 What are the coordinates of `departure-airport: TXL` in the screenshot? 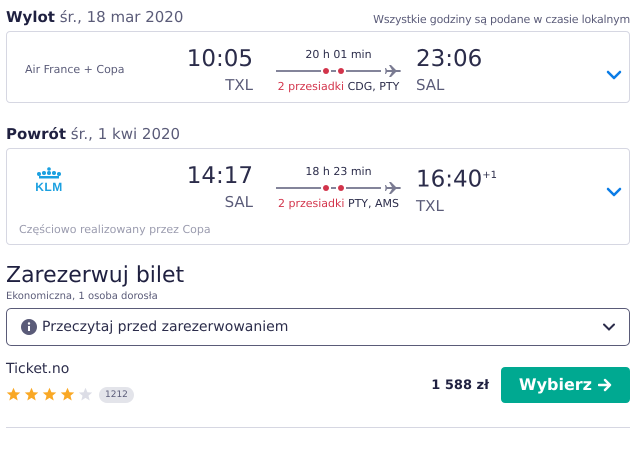 It's located at (239, 85).